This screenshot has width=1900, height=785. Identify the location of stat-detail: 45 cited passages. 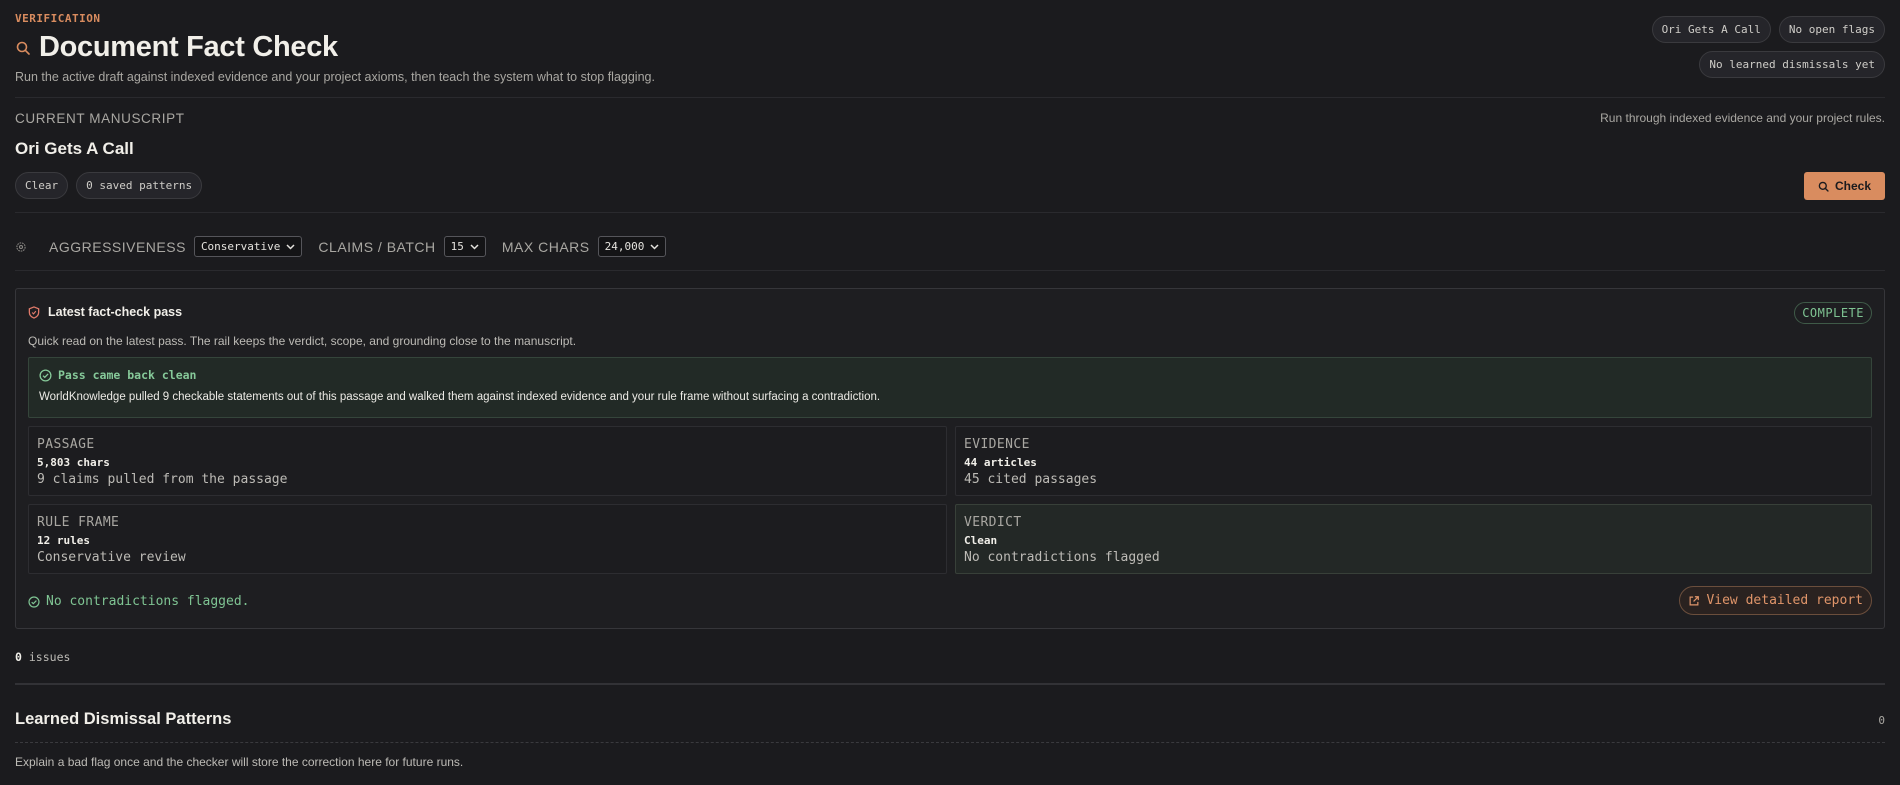
(1031, 479).